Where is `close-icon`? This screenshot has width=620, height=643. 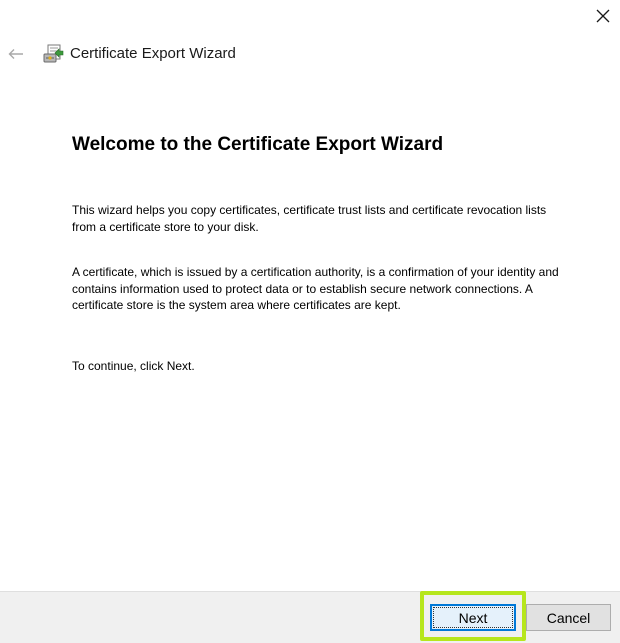 close-icon is located at coordinates (603, 16).